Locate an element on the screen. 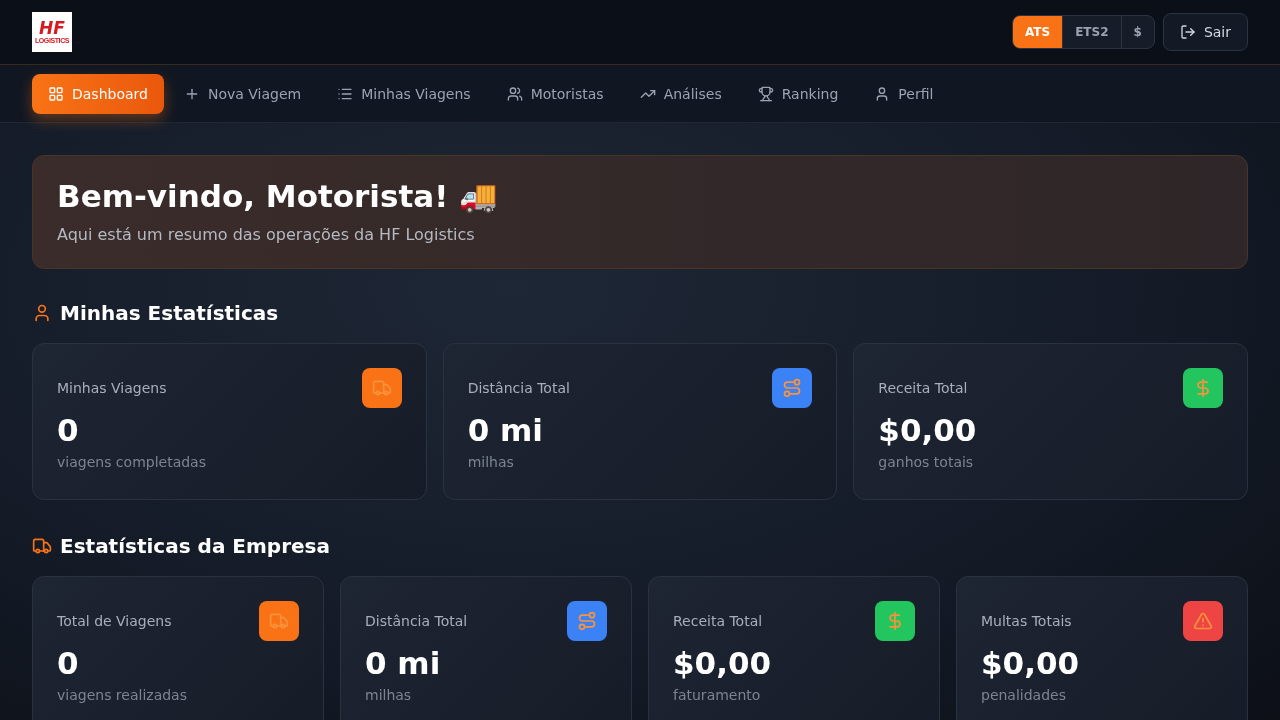 The height and width of the screenshot is (720, 1280). stat-caption: viagens completadas is located at coordinates (132, 462).